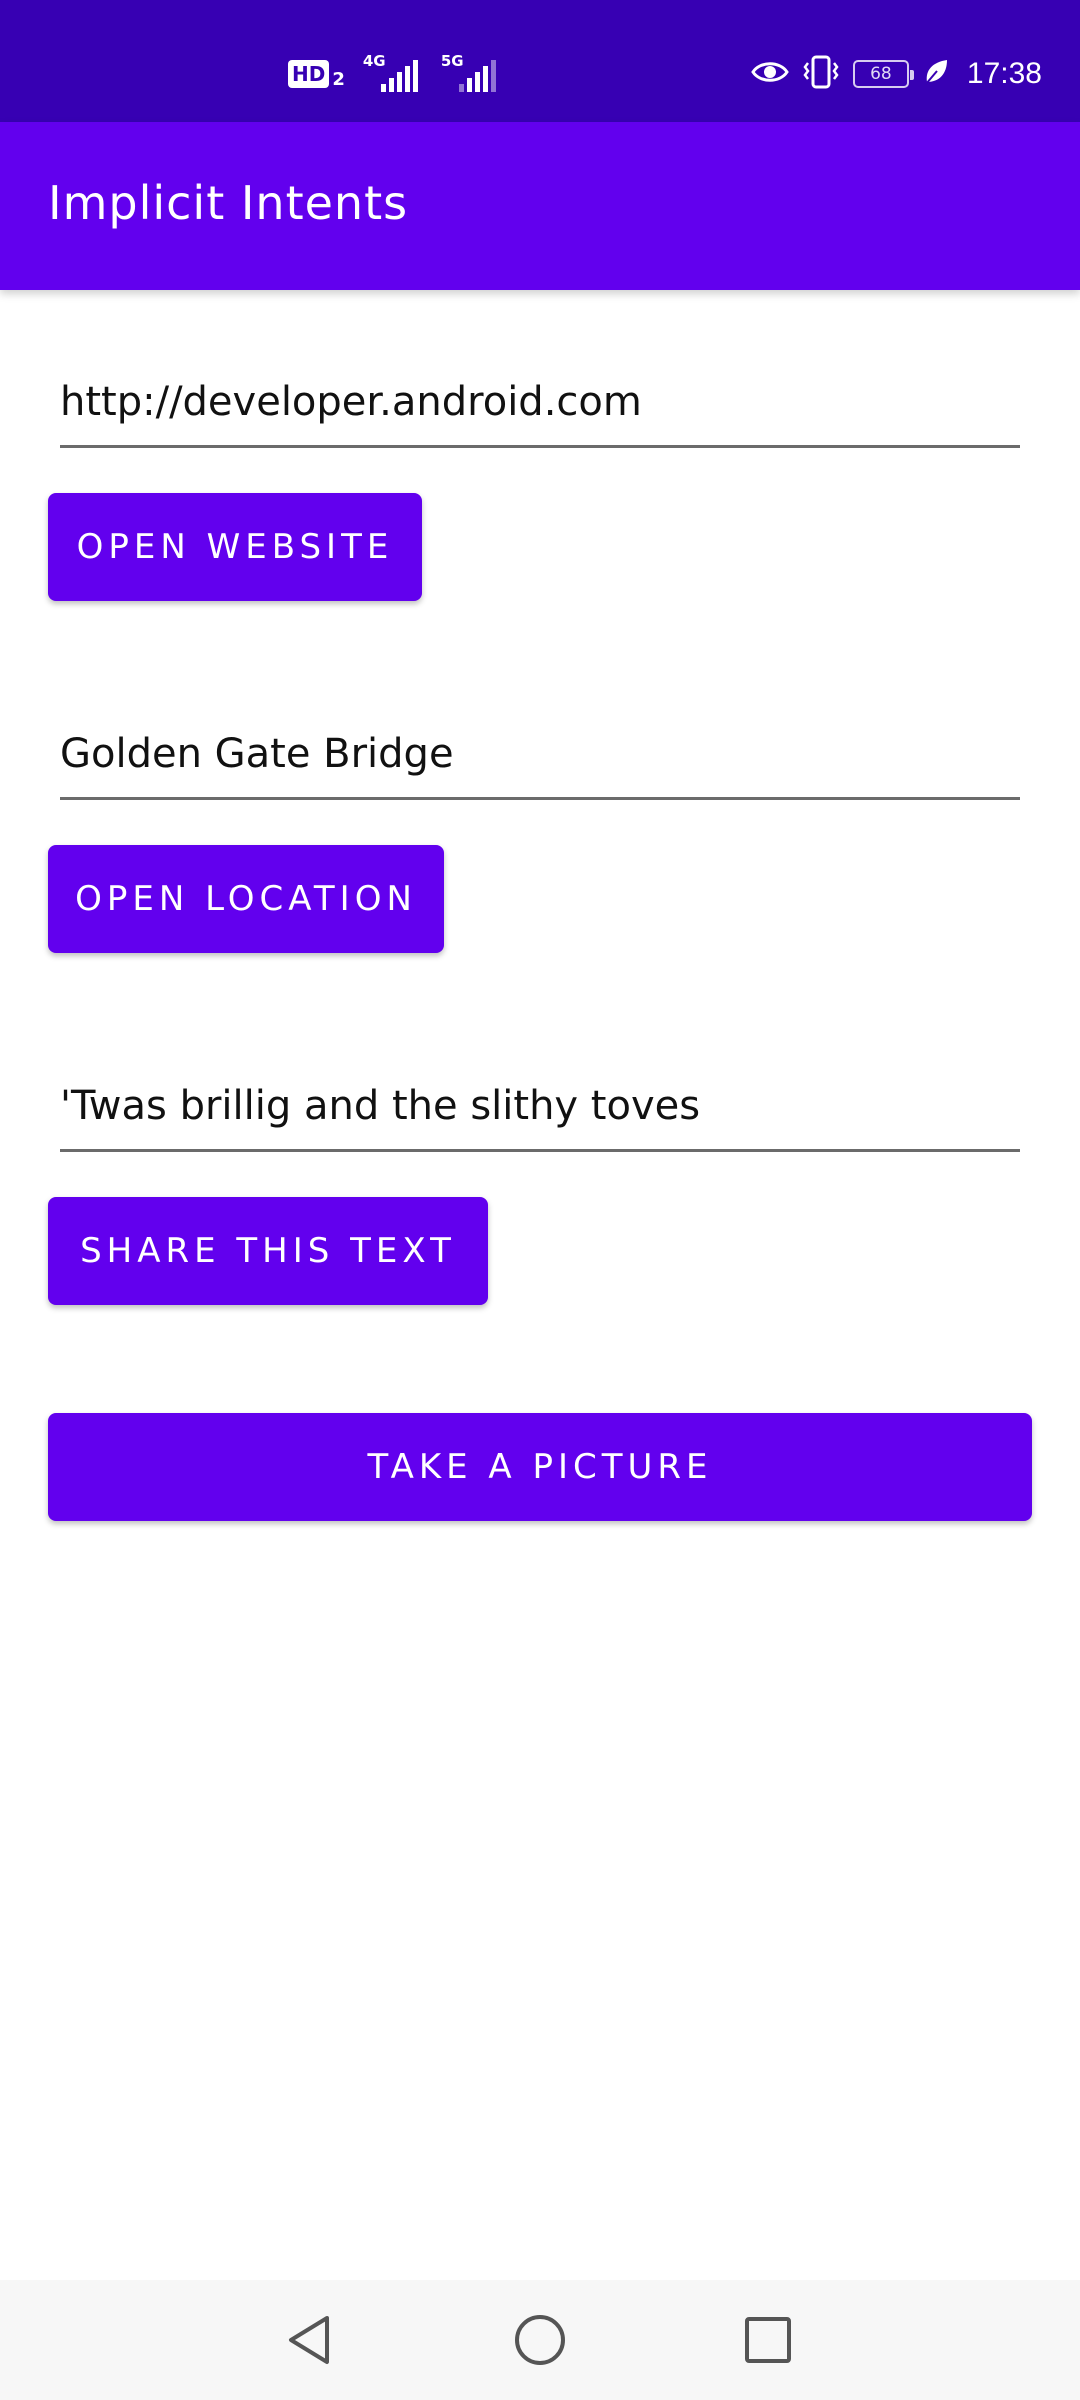  Describe the element at coordinates (540, 1467) in the screenshot. I see `take-picture-button: Take a Picture` at that location.